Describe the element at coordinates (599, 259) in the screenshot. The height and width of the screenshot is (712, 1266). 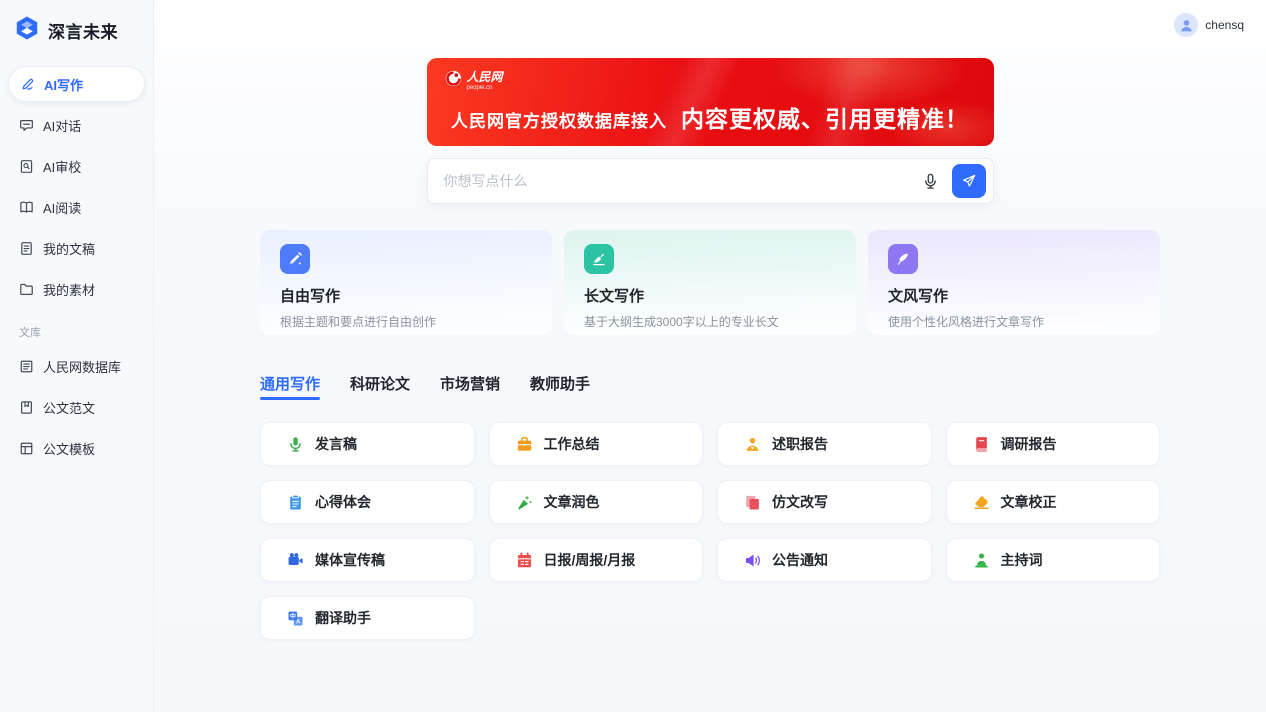
I see `signature-tile-icon` at that location.